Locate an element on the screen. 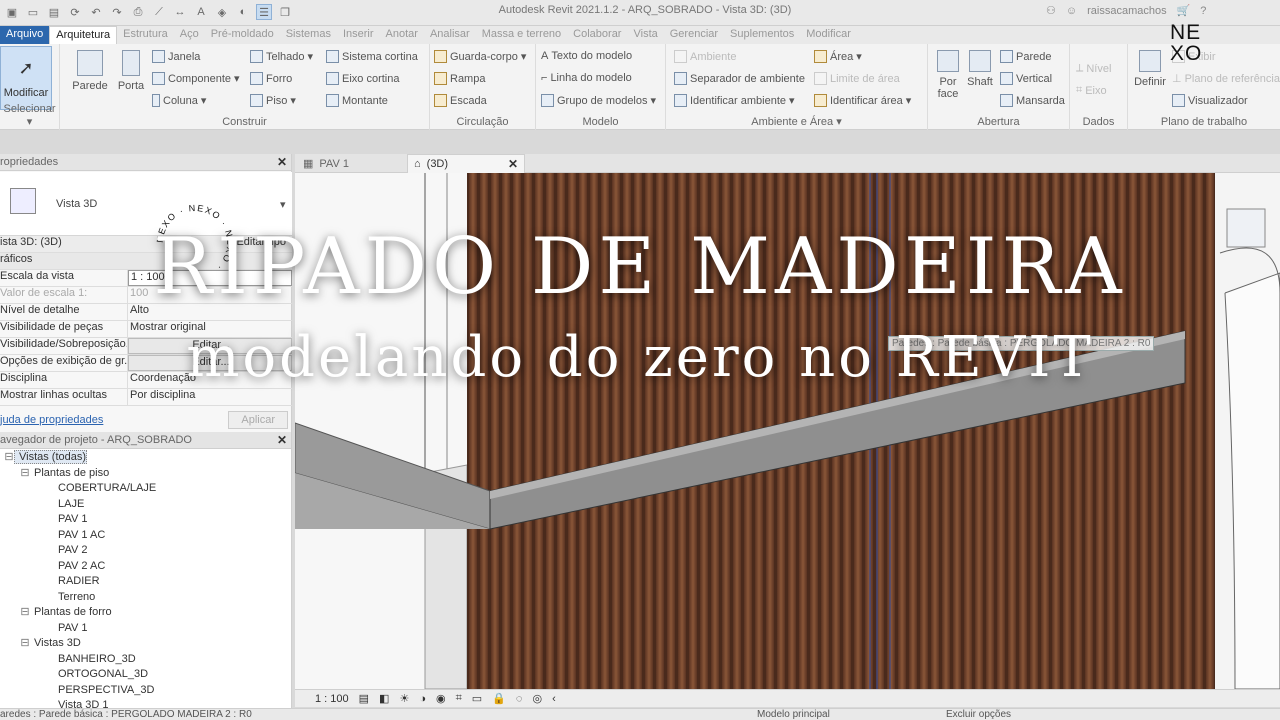 The width and height of the screenshot is (1280, 720). model-text-button: A Texto do modelo is located at coordinates (586, 56).